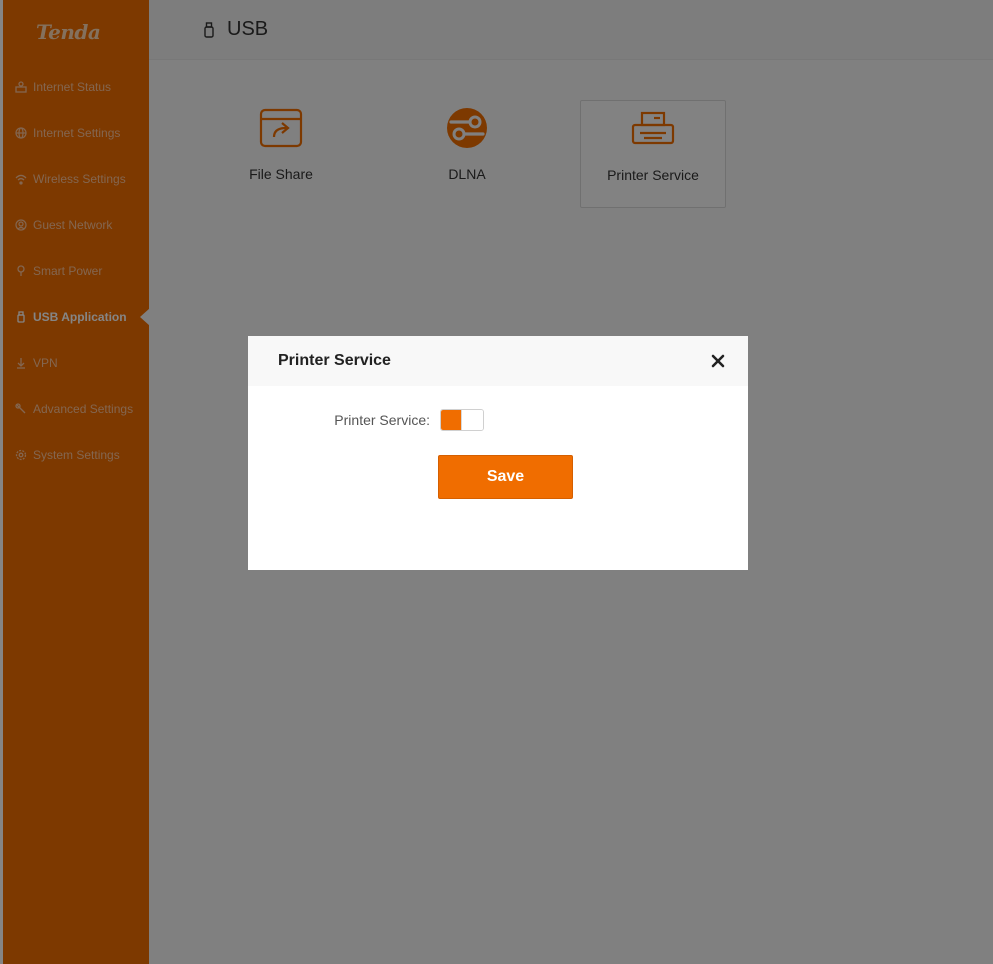 This screenshot has height=964, width=993. I want to click on dialog-header: Printer Service, so click(498, 361).